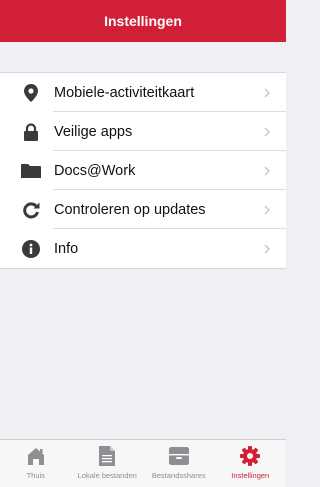 The width and height of the screenshot is (320, 487). I want to click on settings-item-mobile-activity-map: Mobiele-activiteitkaart, so click(143, 92).